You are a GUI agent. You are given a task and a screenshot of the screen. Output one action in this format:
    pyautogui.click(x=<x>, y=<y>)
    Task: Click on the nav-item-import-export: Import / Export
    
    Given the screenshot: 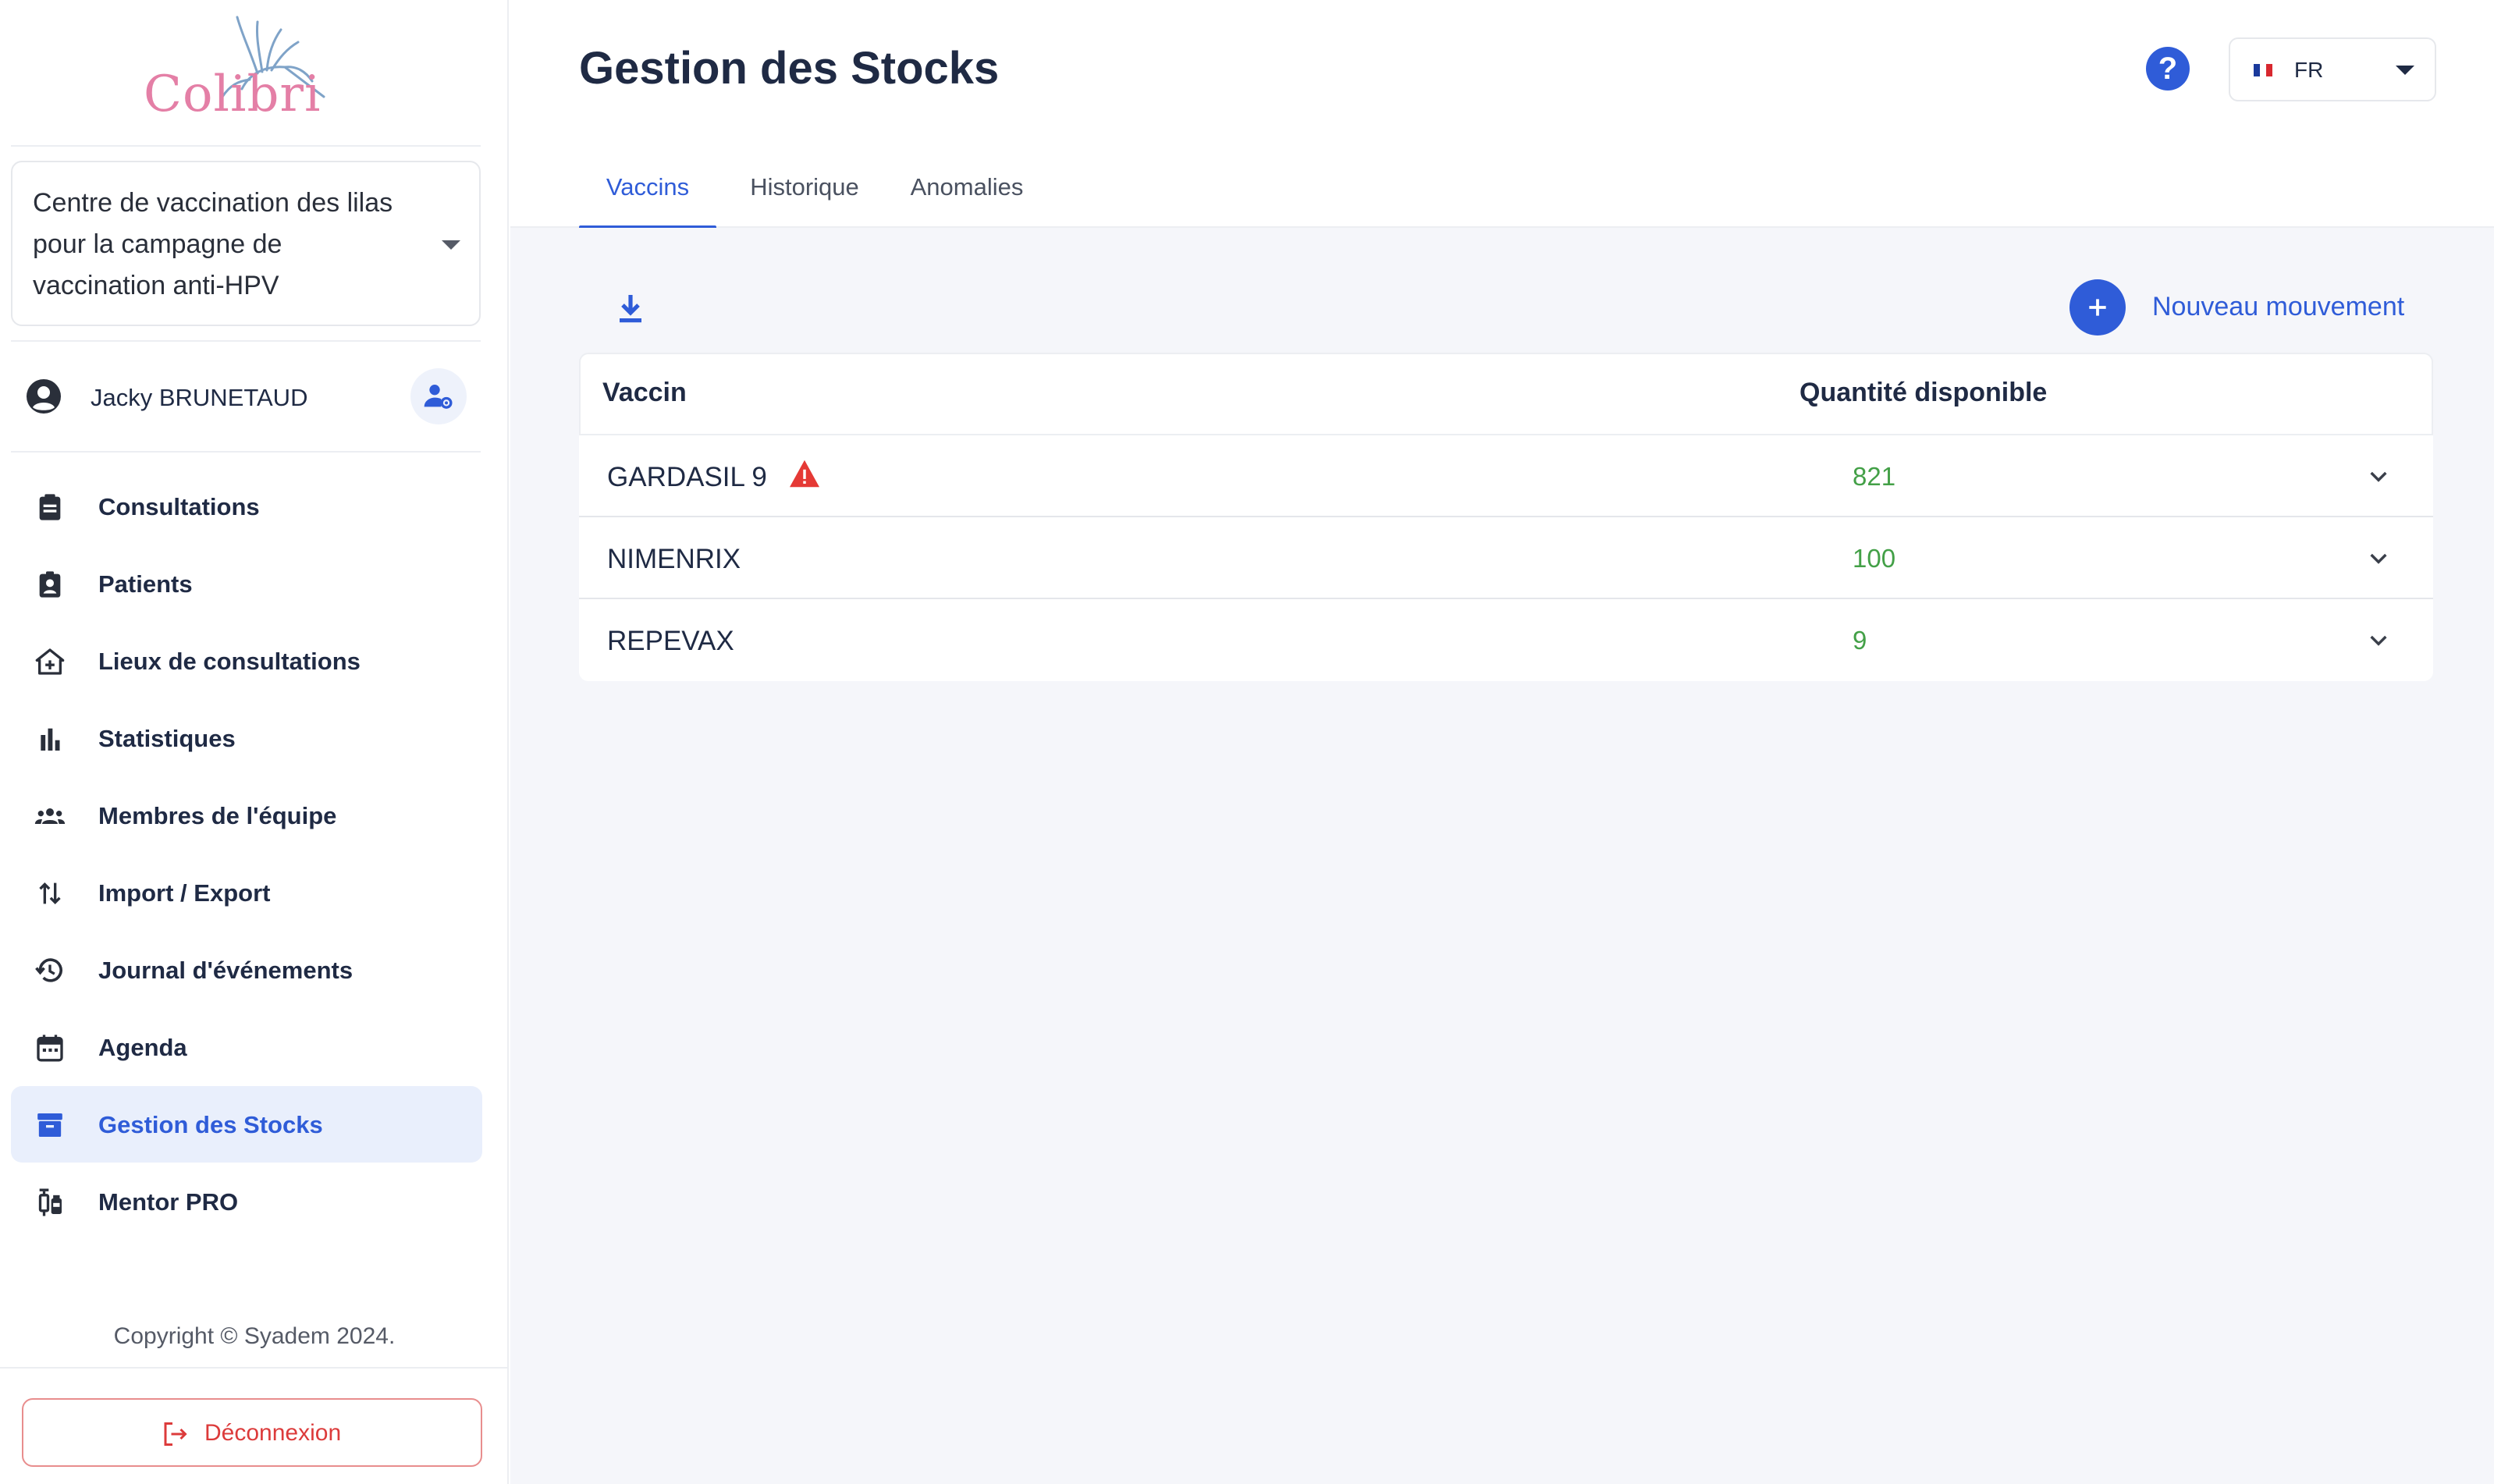 What is the action you would take?
    pyautogui.click(x=247, y=892)
    